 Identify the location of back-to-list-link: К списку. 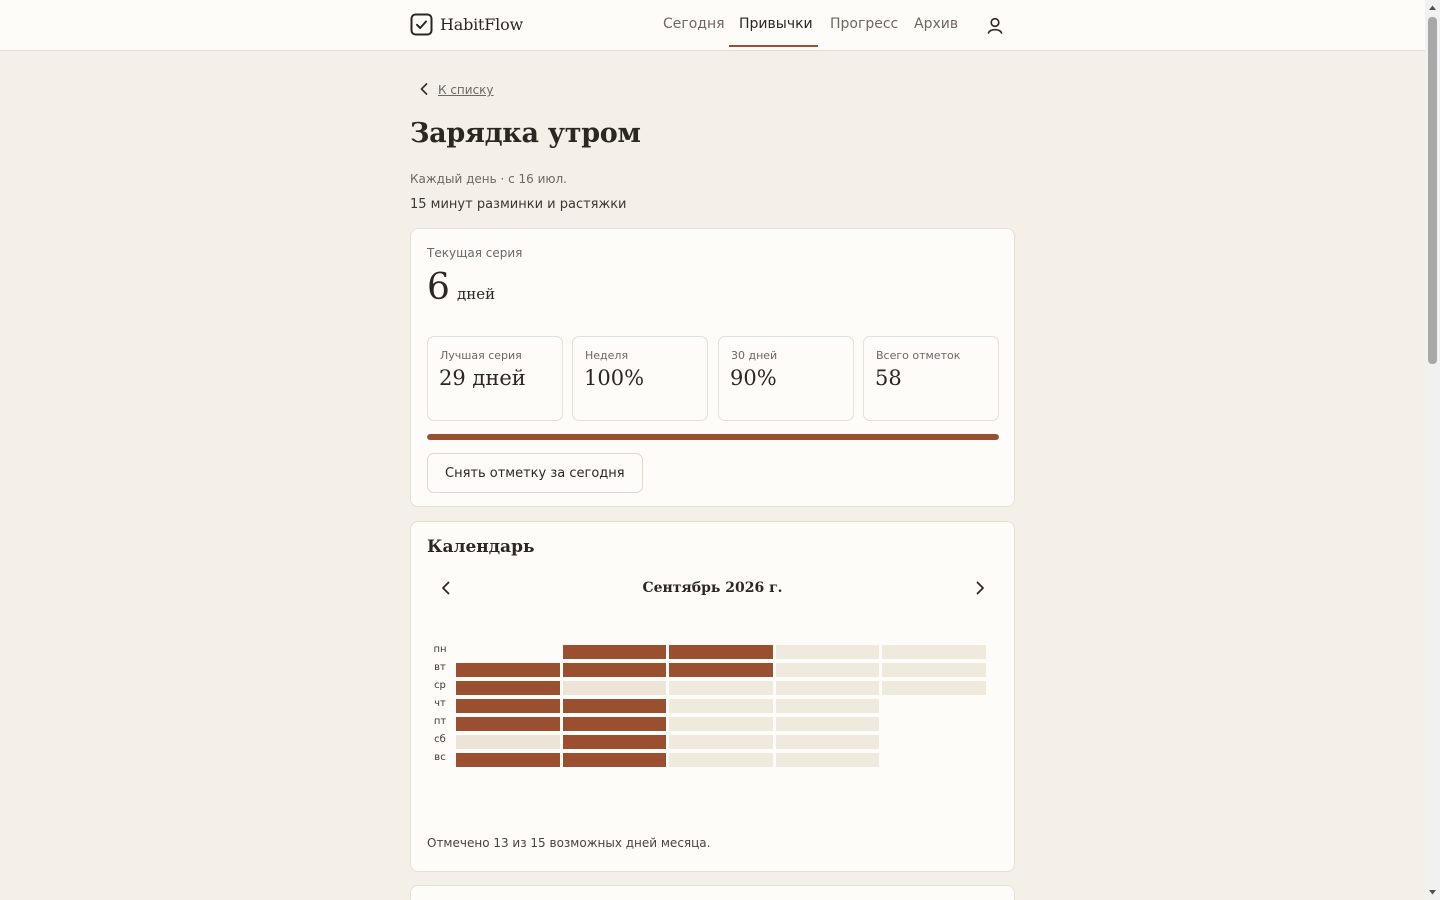
(456, 88).